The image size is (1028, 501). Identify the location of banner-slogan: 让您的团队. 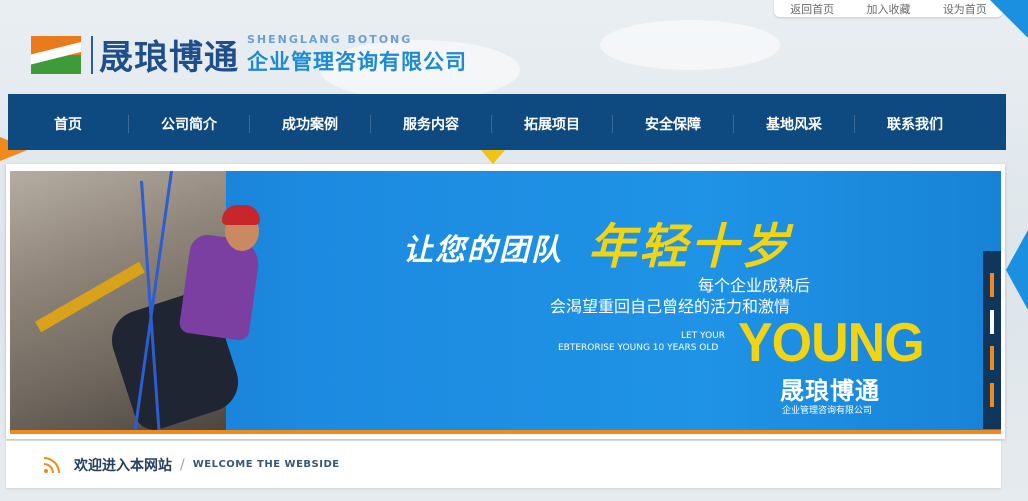
(483, 250).